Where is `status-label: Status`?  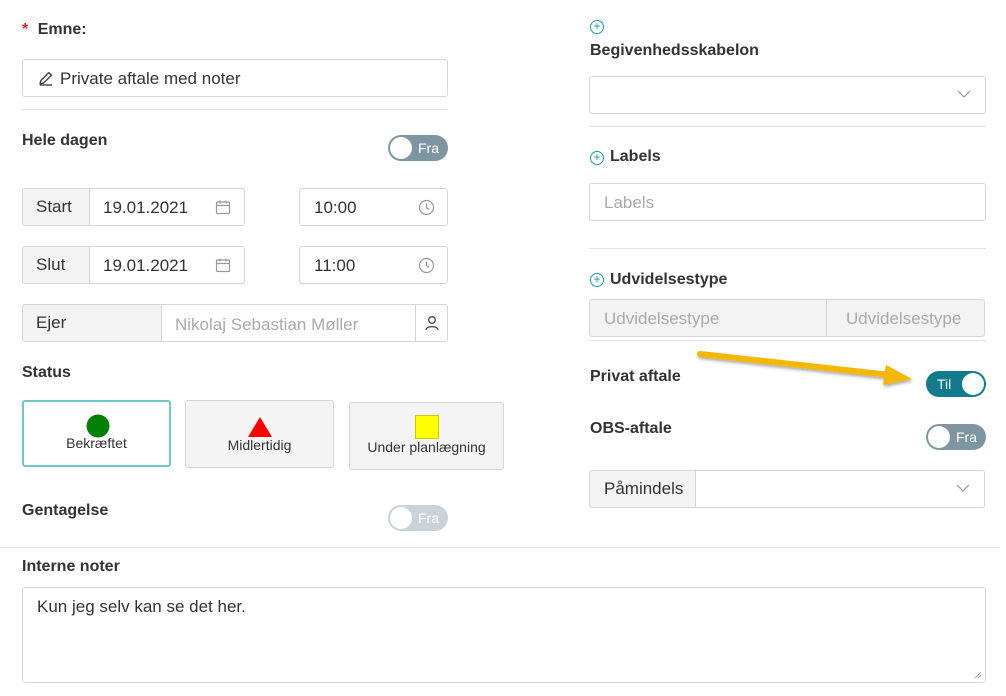 status-label: Status is located at coordinates (46, 372).